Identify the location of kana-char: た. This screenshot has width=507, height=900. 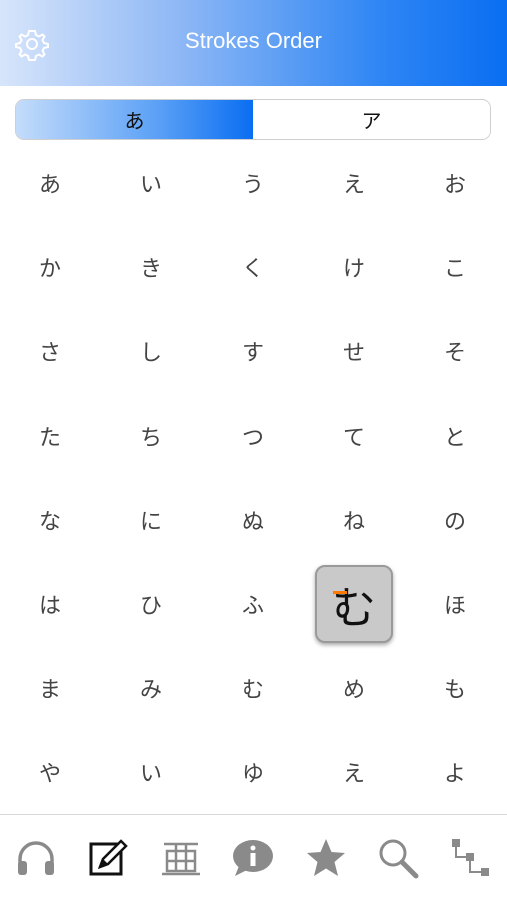
(49, 438).